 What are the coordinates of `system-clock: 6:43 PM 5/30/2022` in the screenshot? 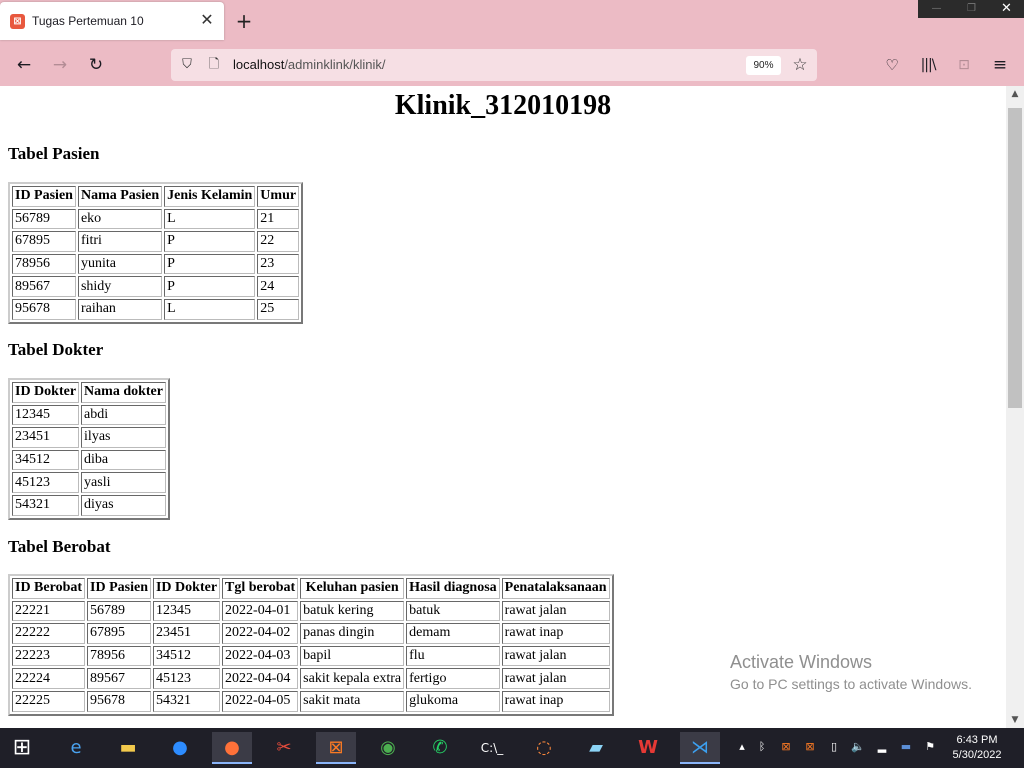 It's located at (977, 748).